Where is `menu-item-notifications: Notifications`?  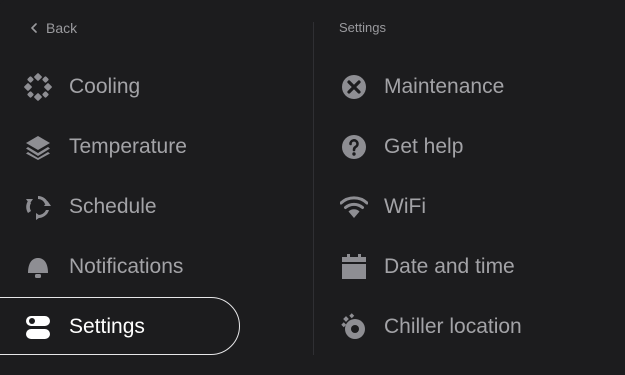
menu-item-notifications: Notifications is located at coordinates (150, 267).